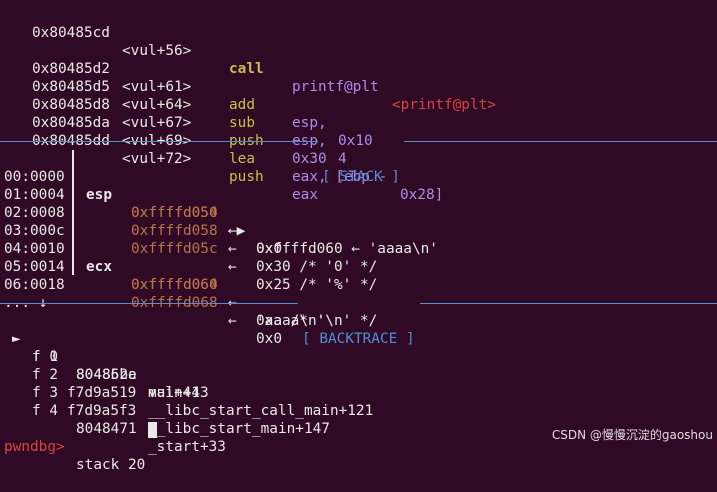 The width and height of the screenshot is (717, 492). Describe the element at coordinates (335, 87) in the screenshot. I see `disasm-operand: printf@plt` at that location.